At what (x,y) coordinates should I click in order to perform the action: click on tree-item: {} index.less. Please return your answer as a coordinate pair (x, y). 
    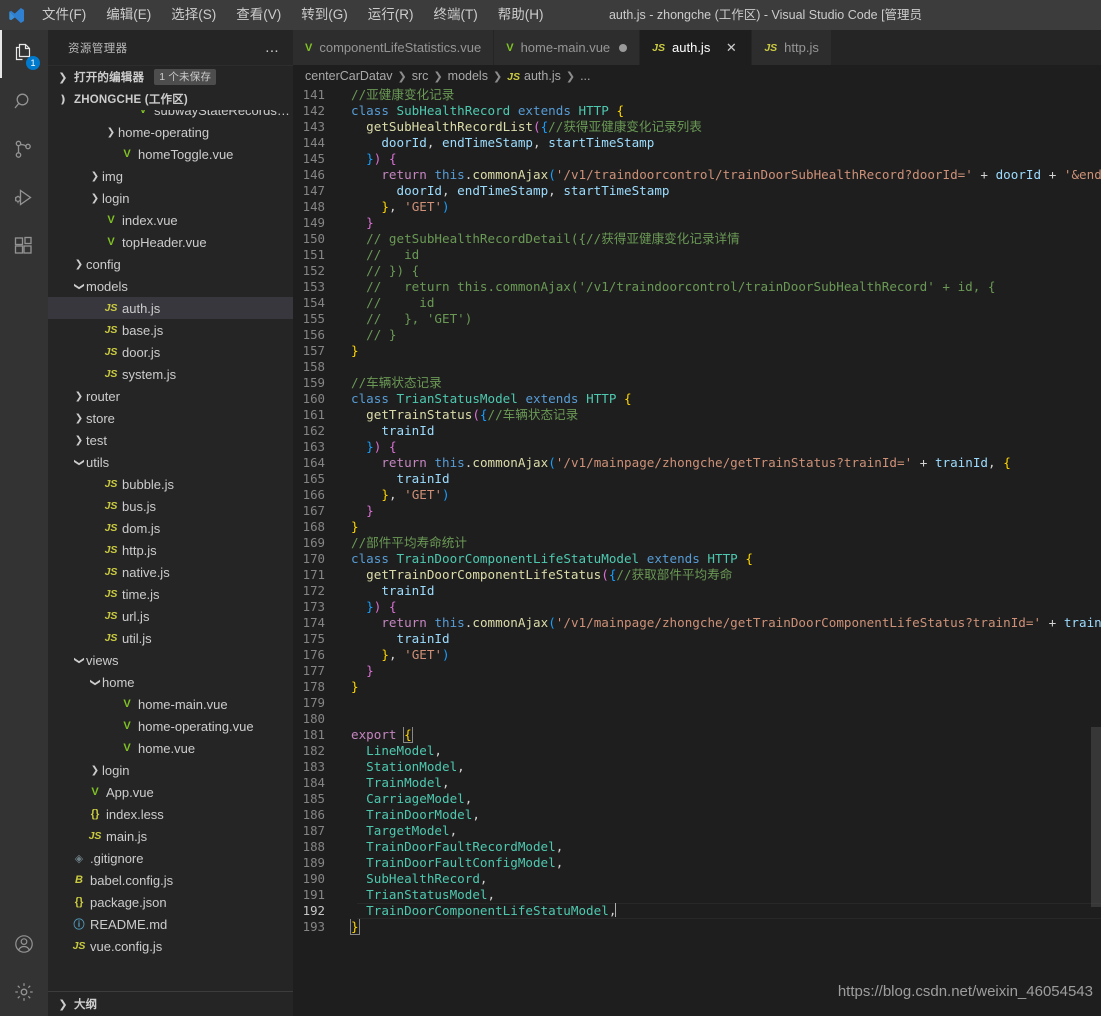
    Looking at the image, I should click on (170, 814).